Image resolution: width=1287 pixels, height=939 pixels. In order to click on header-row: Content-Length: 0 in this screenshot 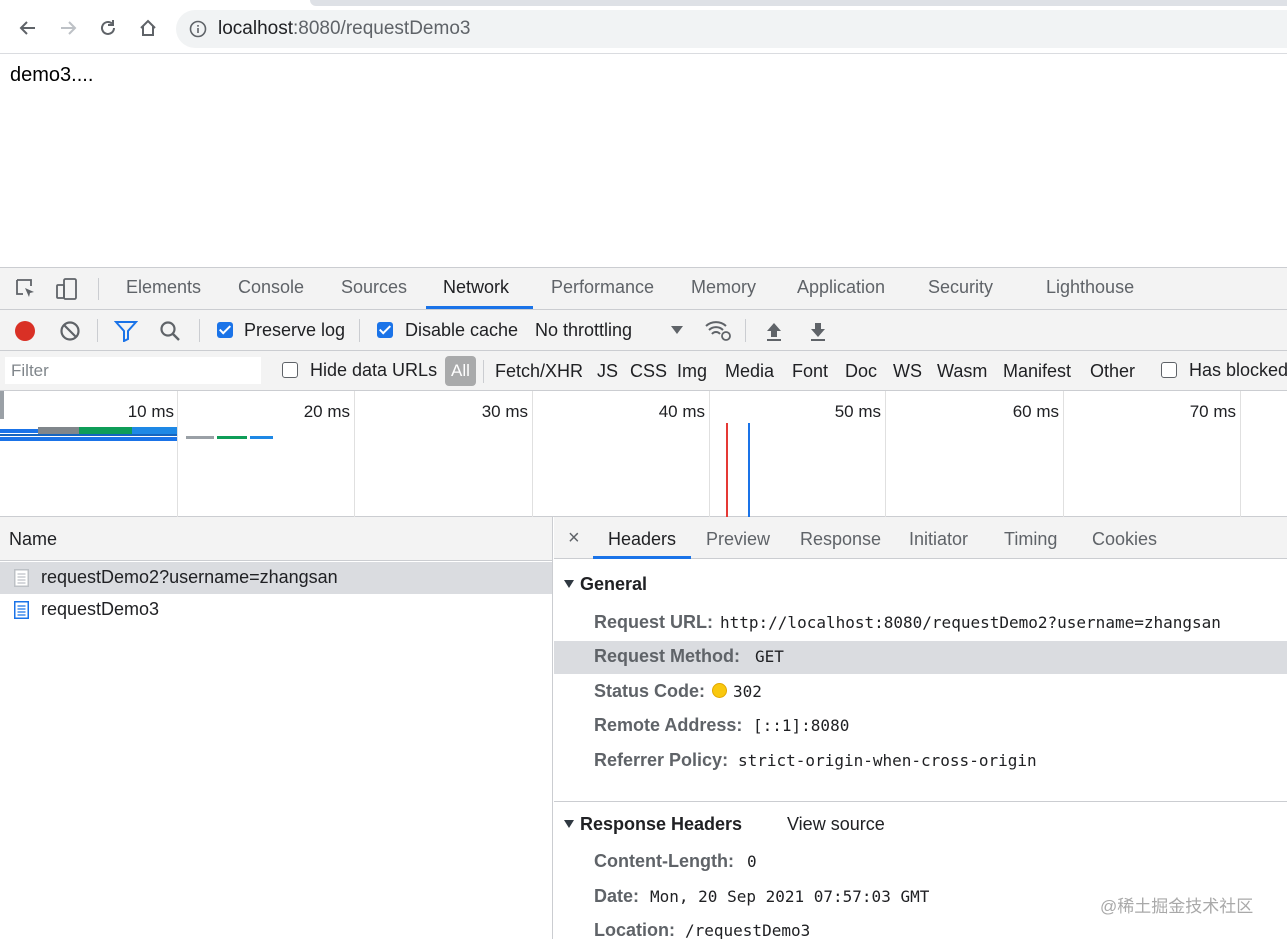, I will do `click(920, 862)`.